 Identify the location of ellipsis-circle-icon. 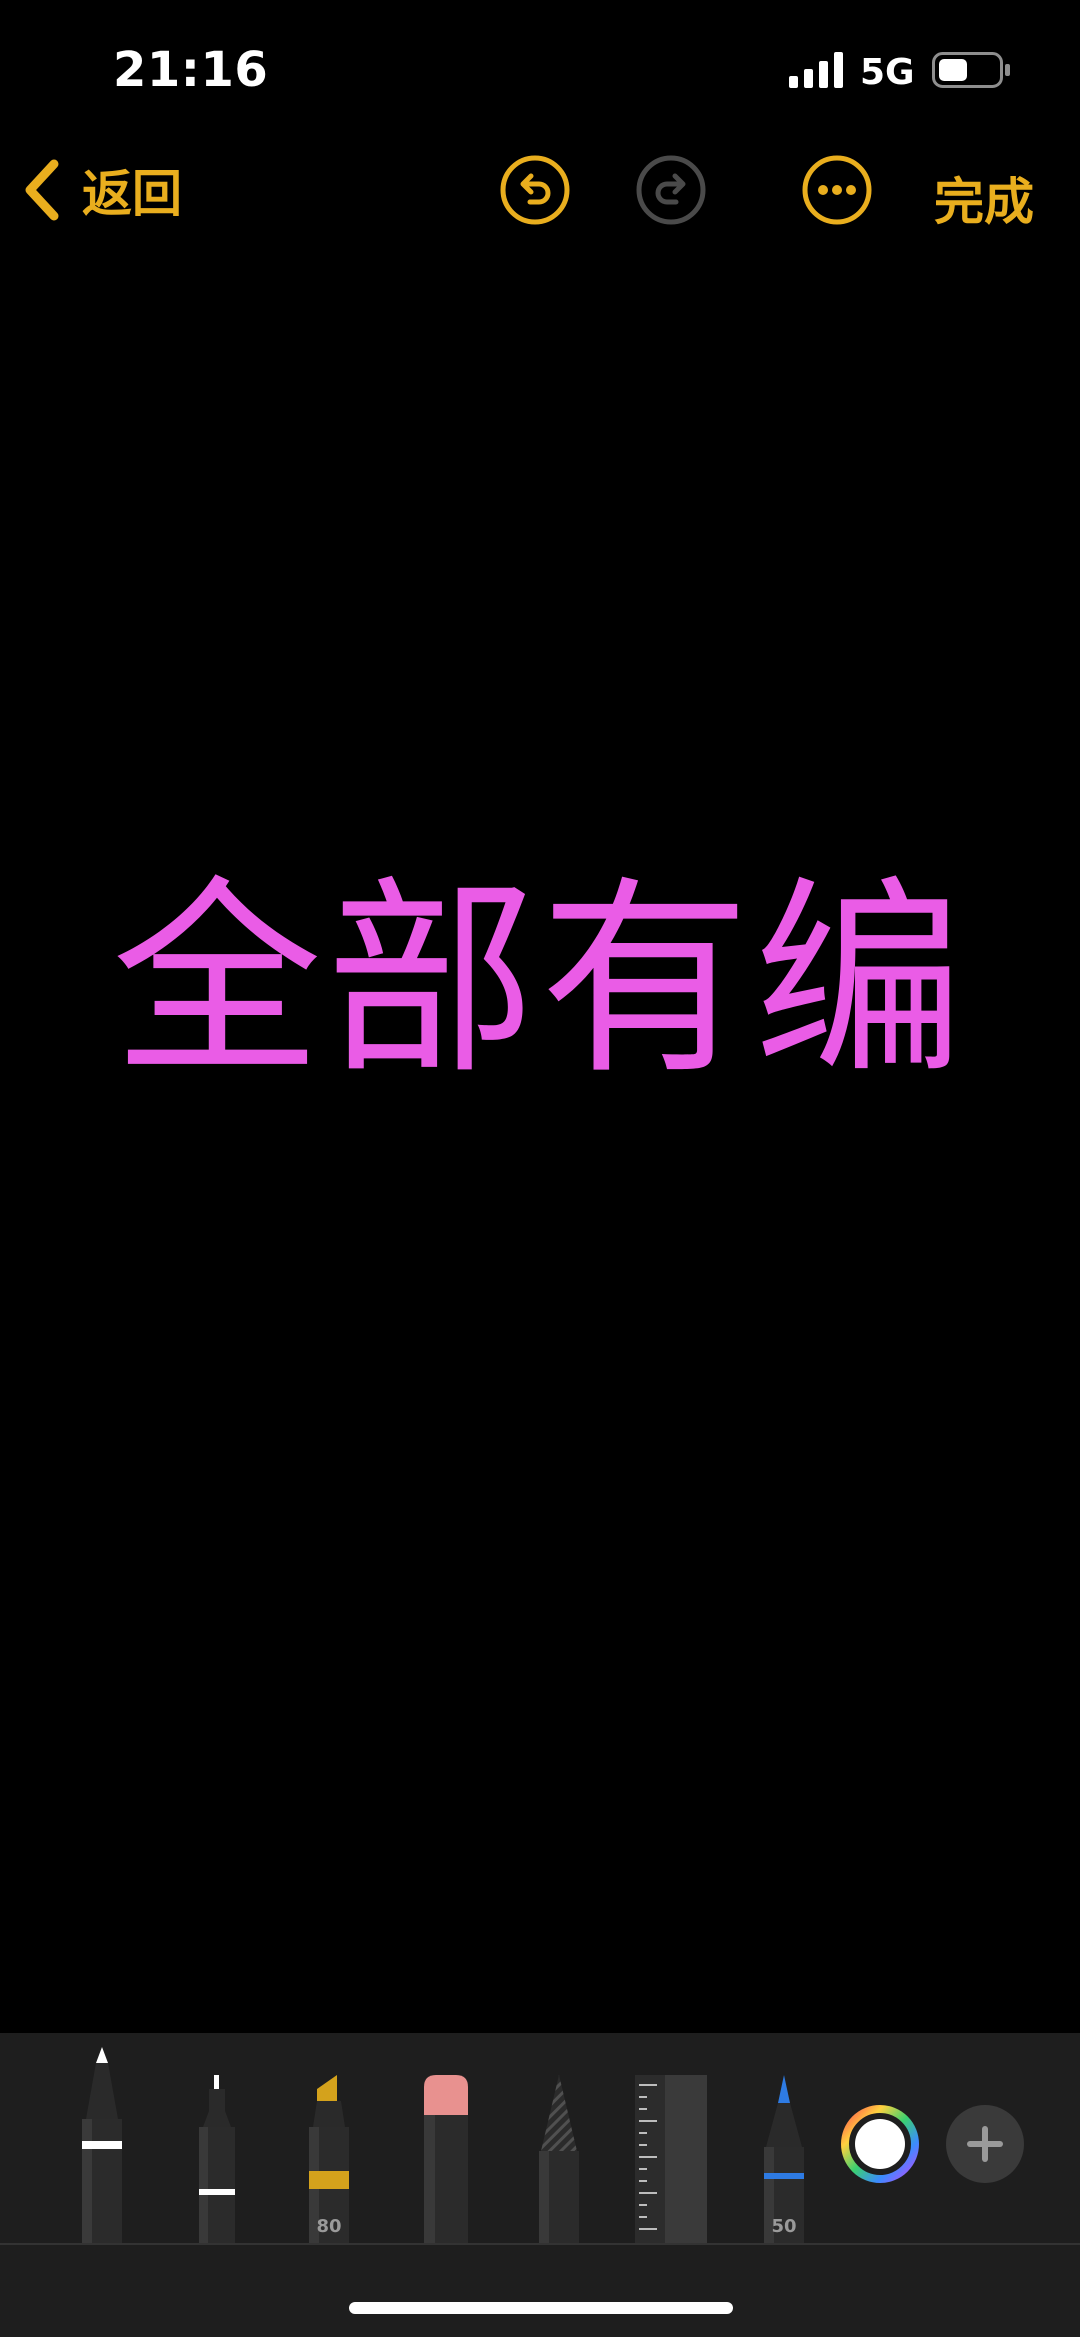
(837, 190).